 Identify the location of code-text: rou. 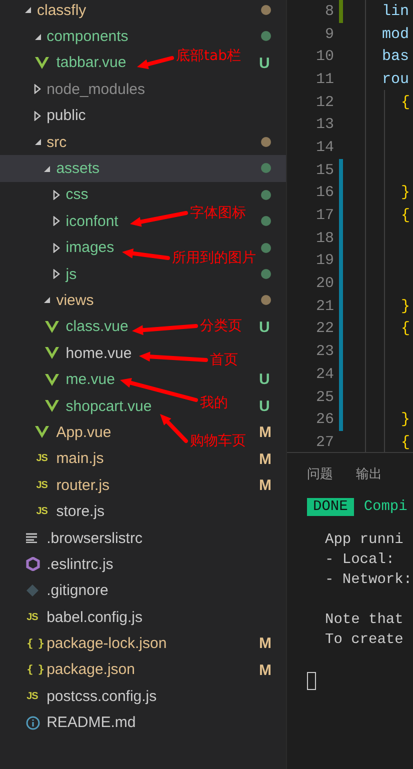
(396, 79).